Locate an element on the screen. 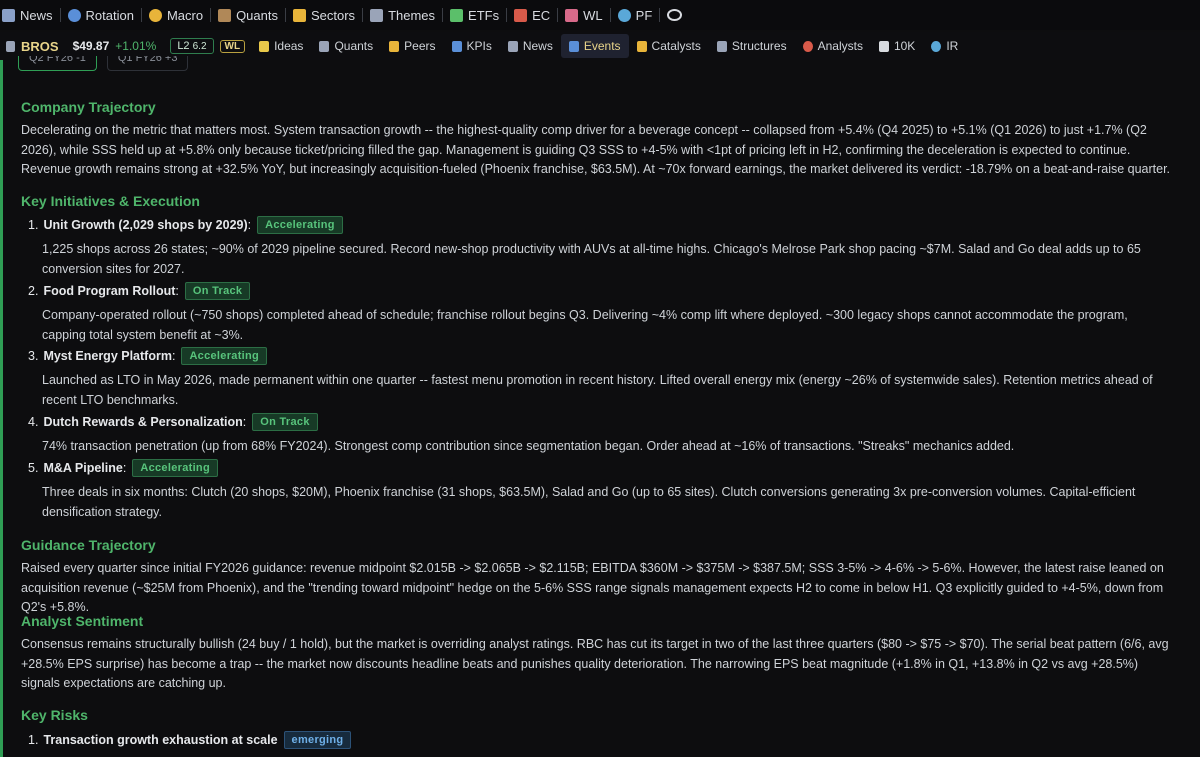 The width and height of the screenshot is (1200, 757). ticker-change: +1.01% is located at coordinates (136, 46).